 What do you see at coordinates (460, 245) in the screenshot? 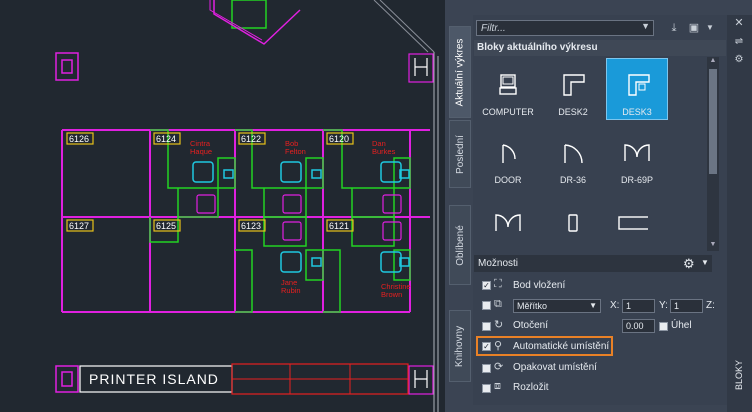
I see `tab-favorites: Oblíbené` at bounding box center [460, 245].